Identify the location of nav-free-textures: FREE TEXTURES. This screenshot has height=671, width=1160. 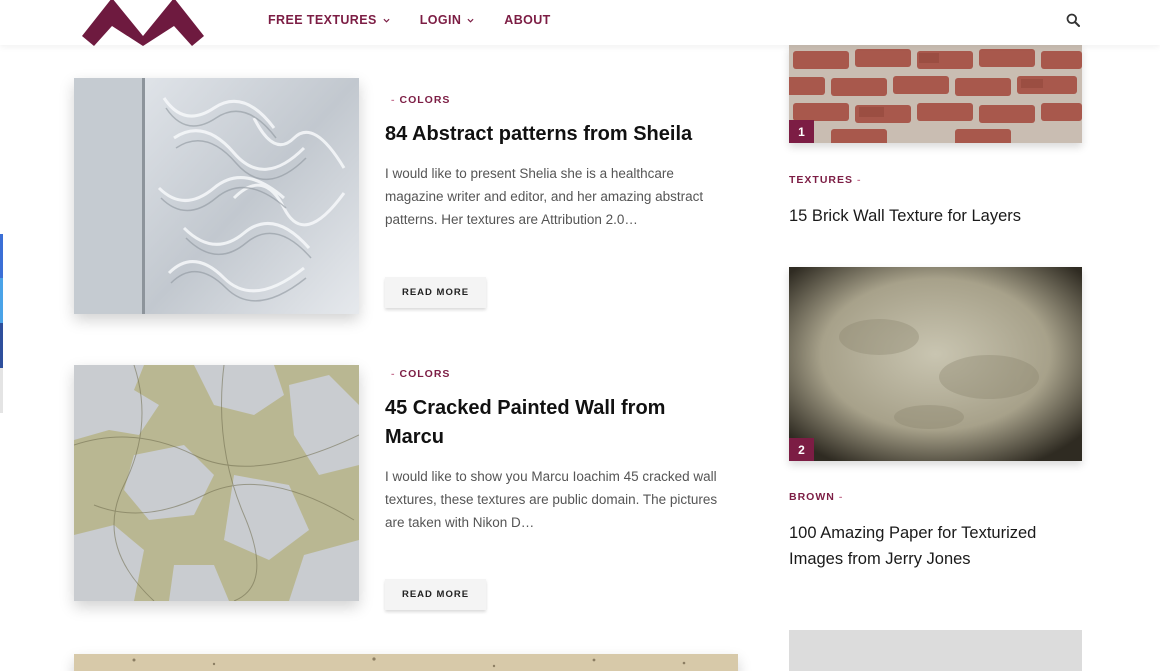
(329, 20).